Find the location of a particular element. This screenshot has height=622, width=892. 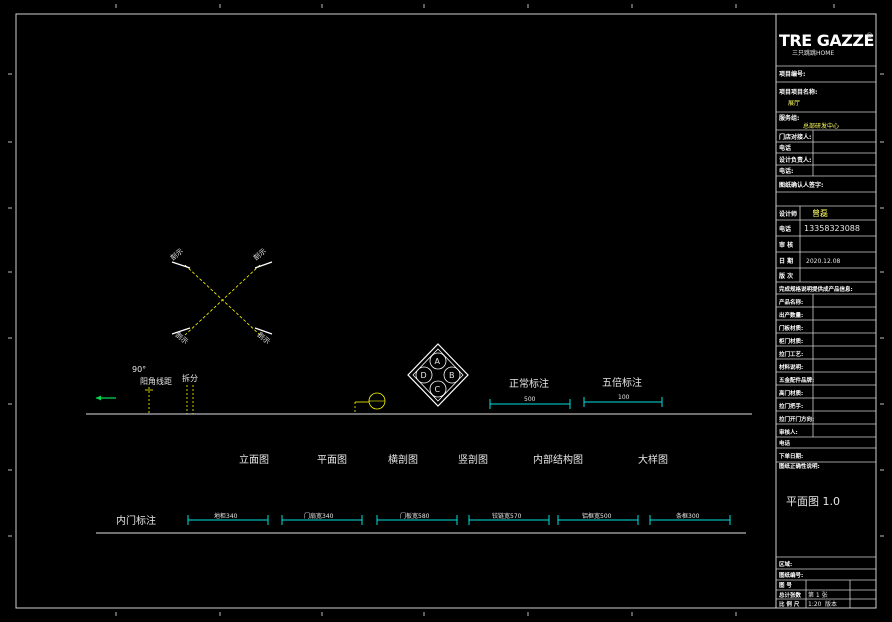

view-name: 立面图 is located at coordinates (254, 459).